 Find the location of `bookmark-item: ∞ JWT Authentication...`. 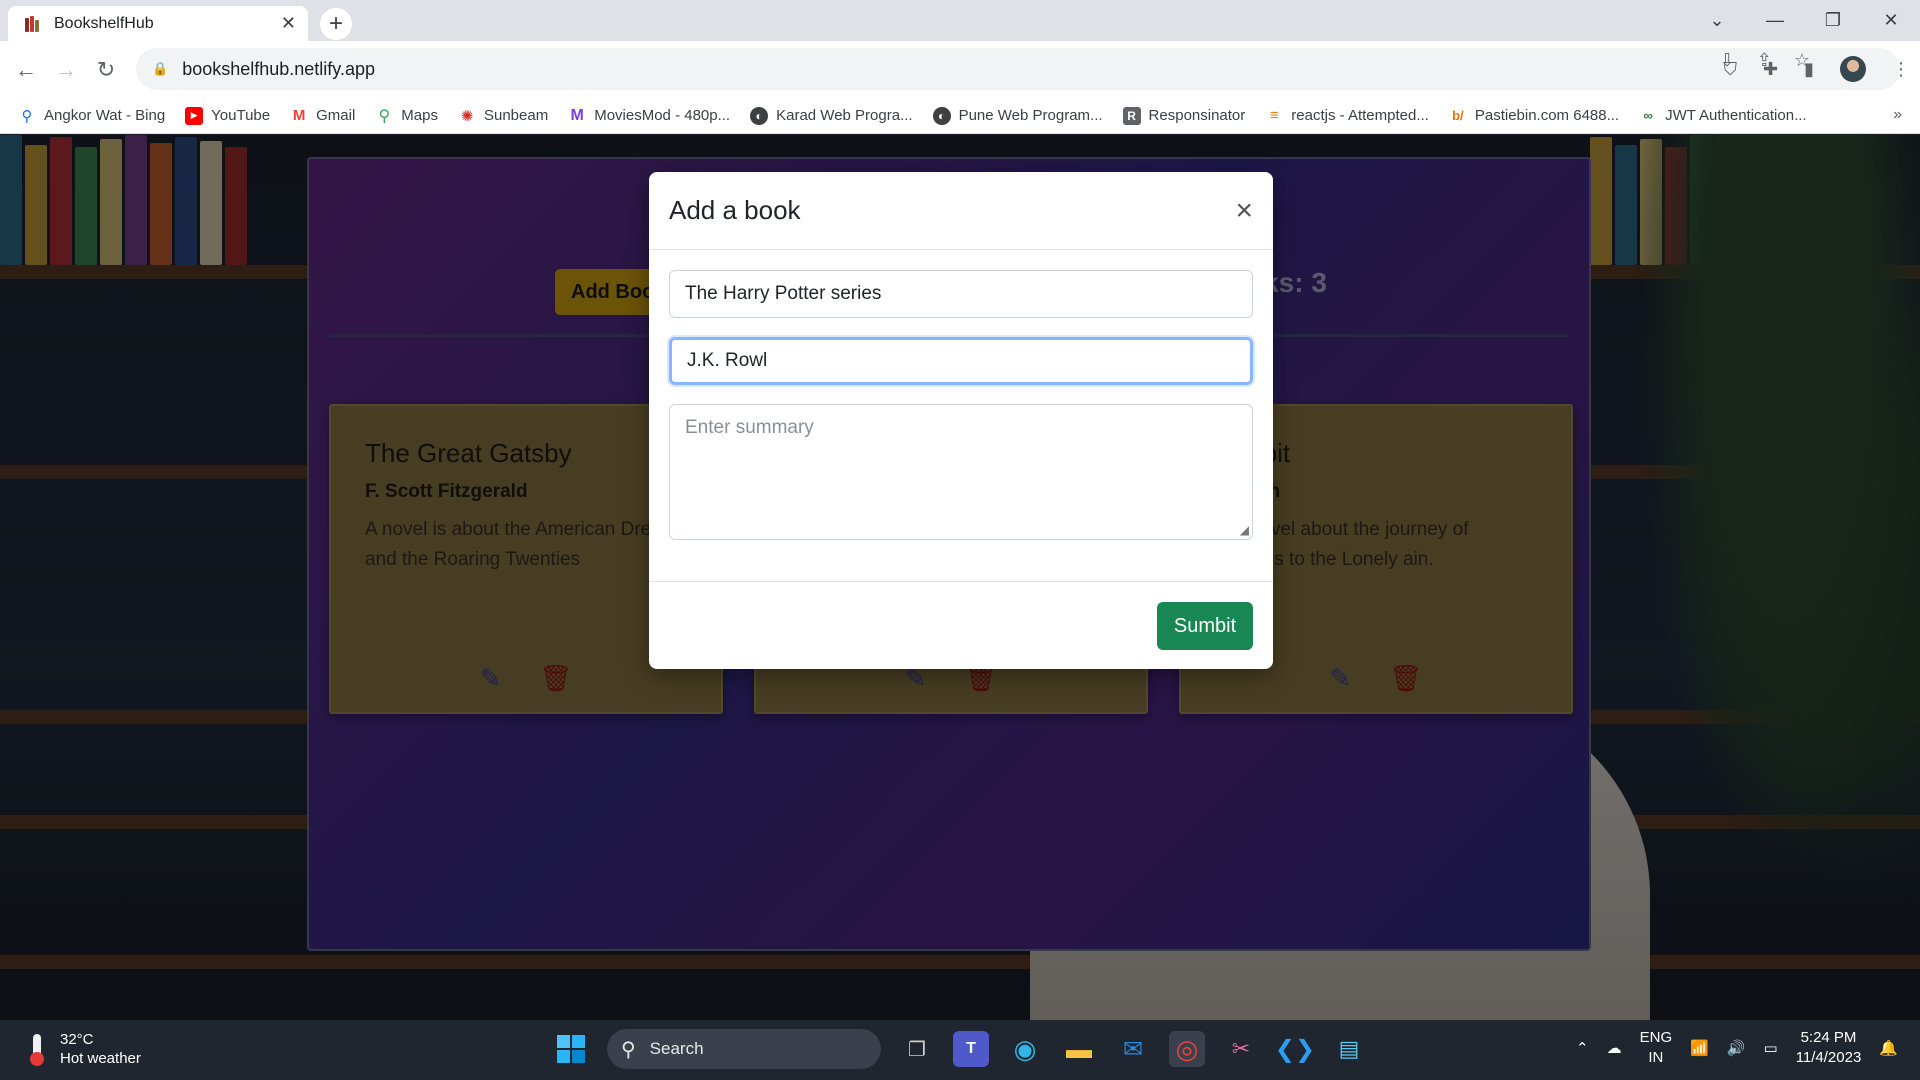

bookmark-item: ∞ JWT Authentication... is located at coordinates (1723, 115).